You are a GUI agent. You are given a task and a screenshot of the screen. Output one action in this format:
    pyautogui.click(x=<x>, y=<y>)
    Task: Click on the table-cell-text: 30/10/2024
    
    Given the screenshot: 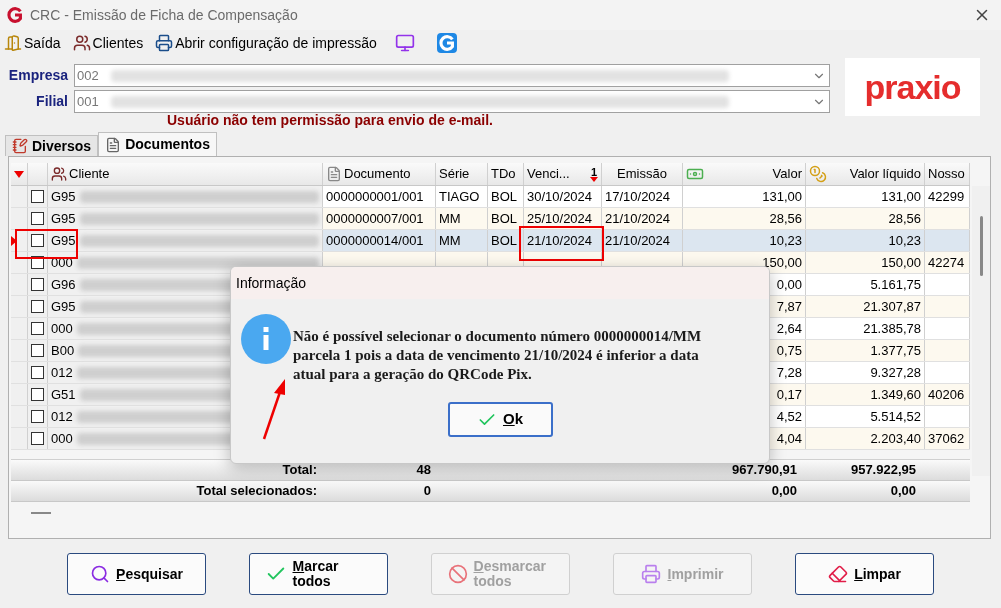 What is the action you would take?
    pyautogui.click(x=560, y=196)
    